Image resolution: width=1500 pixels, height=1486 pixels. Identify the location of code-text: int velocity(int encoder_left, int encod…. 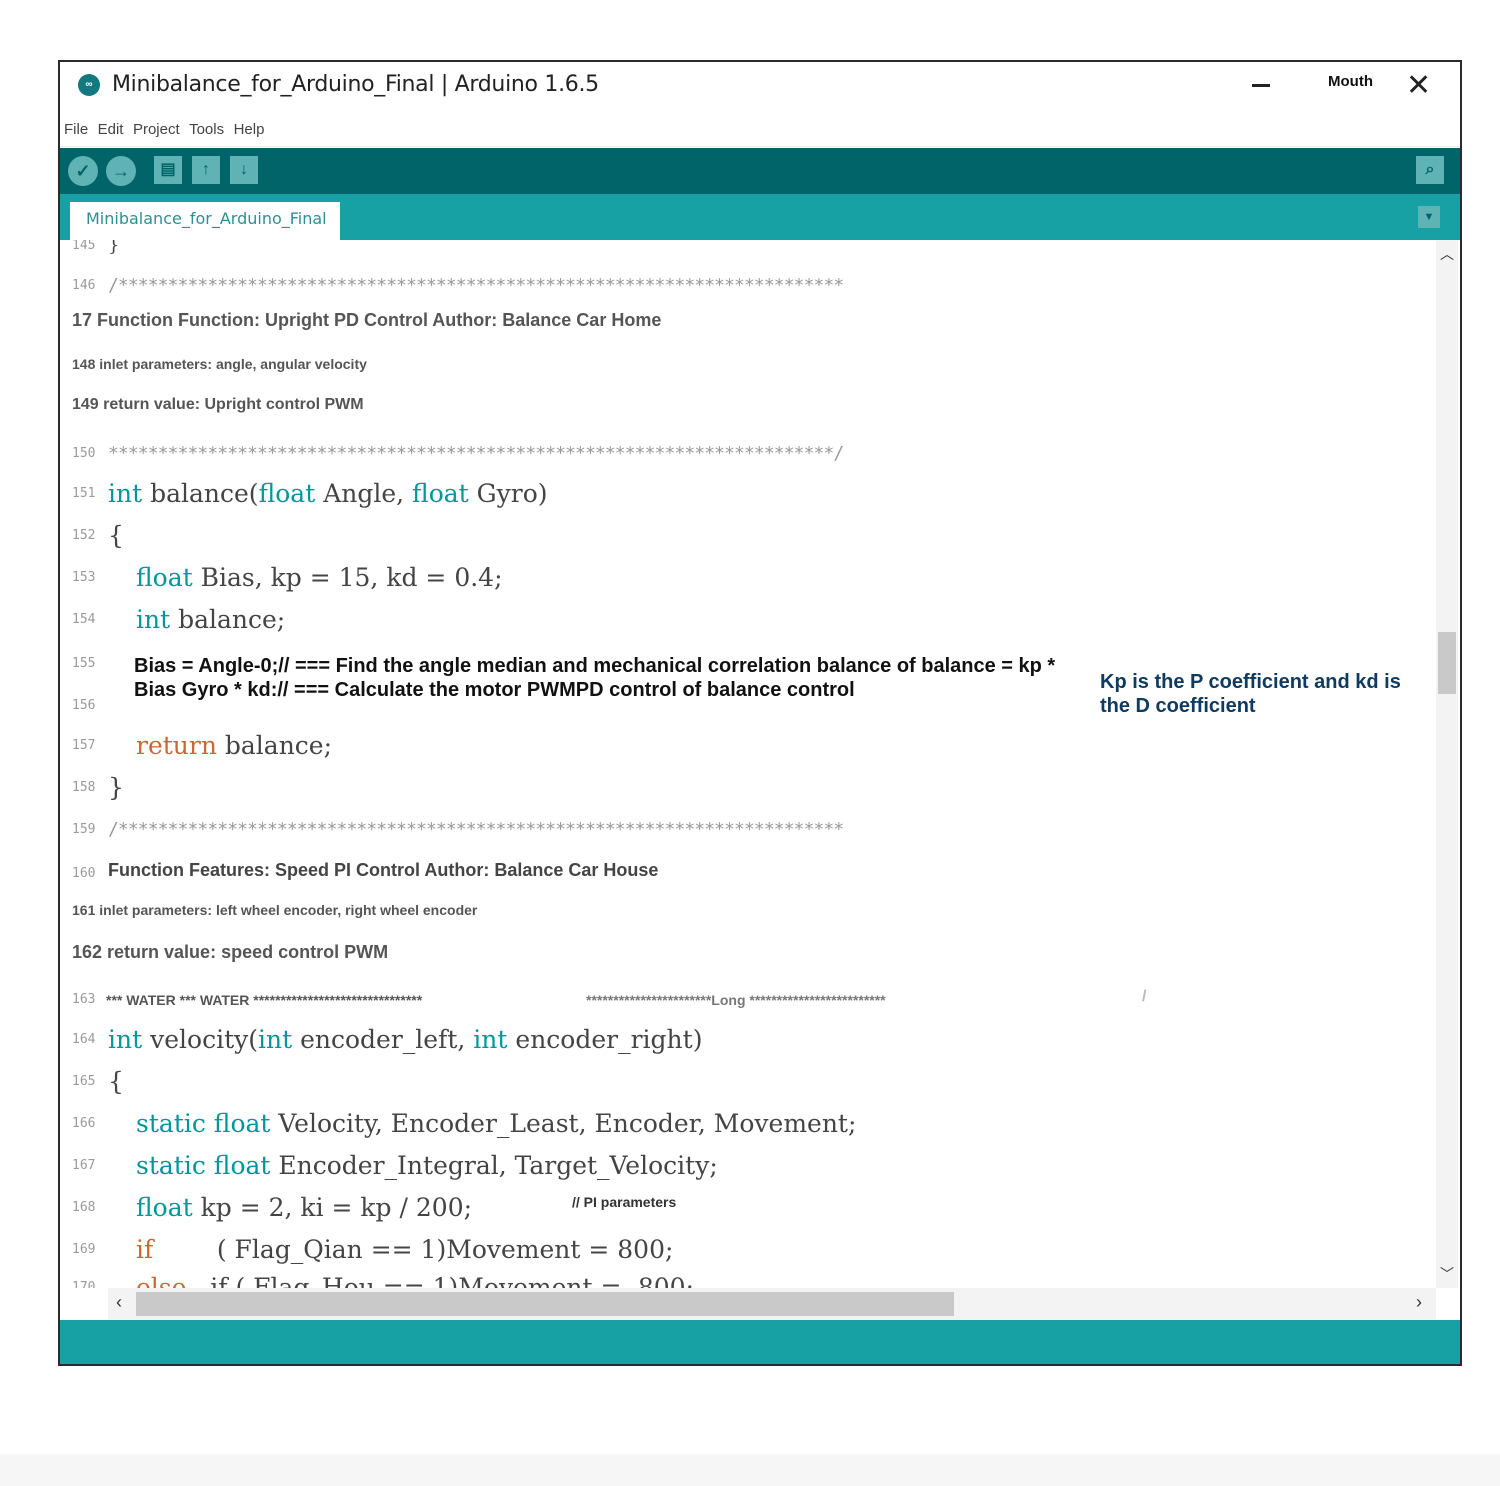
(405, 1039).